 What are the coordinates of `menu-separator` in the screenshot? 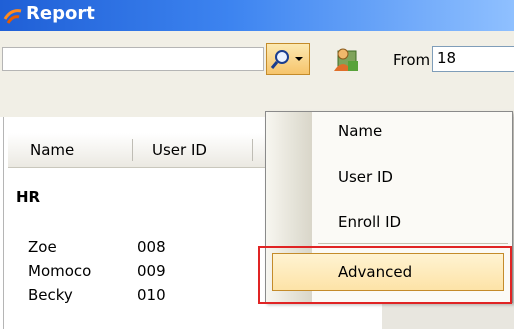 It's located at (413, 243).